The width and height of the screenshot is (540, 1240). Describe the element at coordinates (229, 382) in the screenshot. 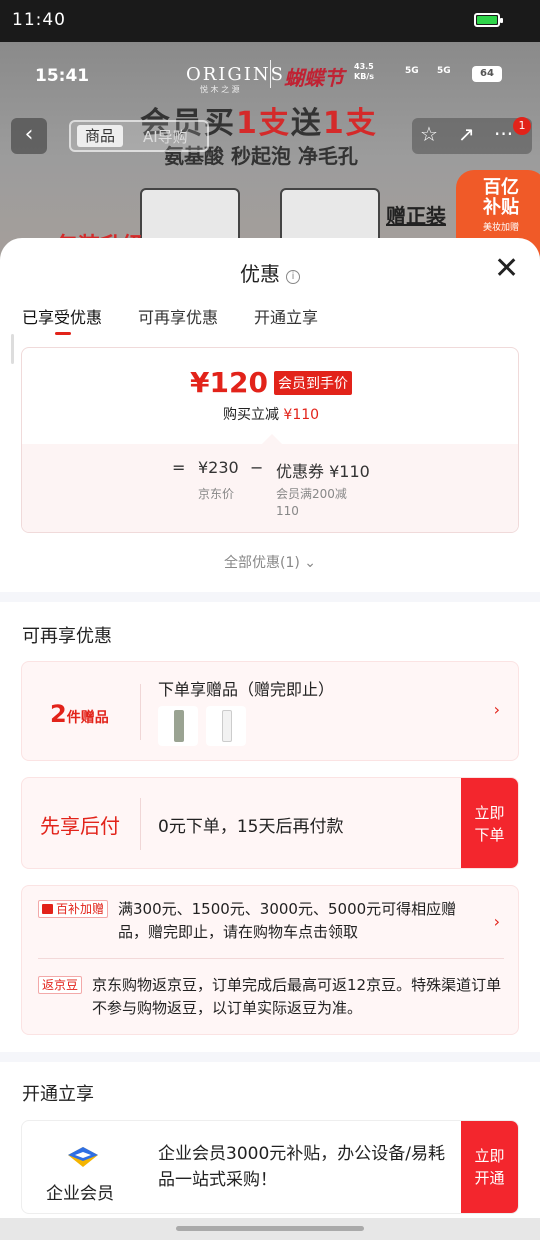

I see `member-price: ¥120` at that location.